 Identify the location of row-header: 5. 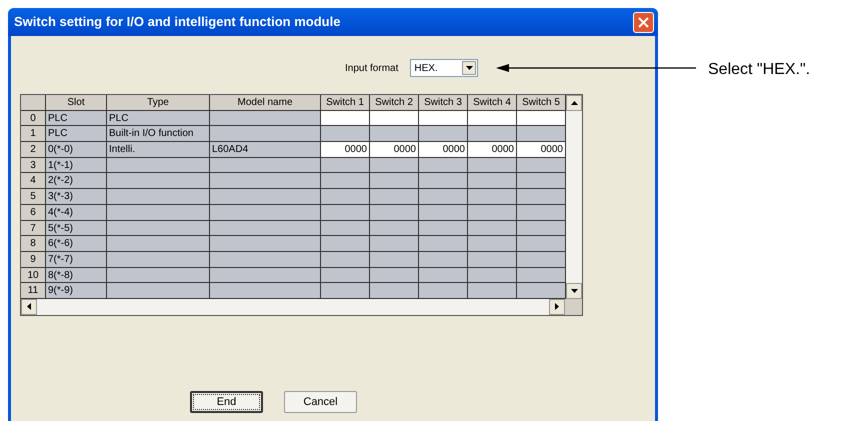
(33, 197).